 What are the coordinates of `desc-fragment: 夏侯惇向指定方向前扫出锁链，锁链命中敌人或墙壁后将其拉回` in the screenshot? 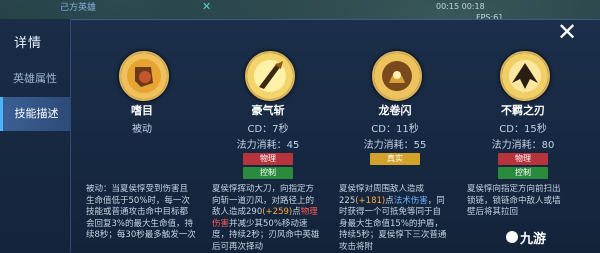 It's located at (514, 200).